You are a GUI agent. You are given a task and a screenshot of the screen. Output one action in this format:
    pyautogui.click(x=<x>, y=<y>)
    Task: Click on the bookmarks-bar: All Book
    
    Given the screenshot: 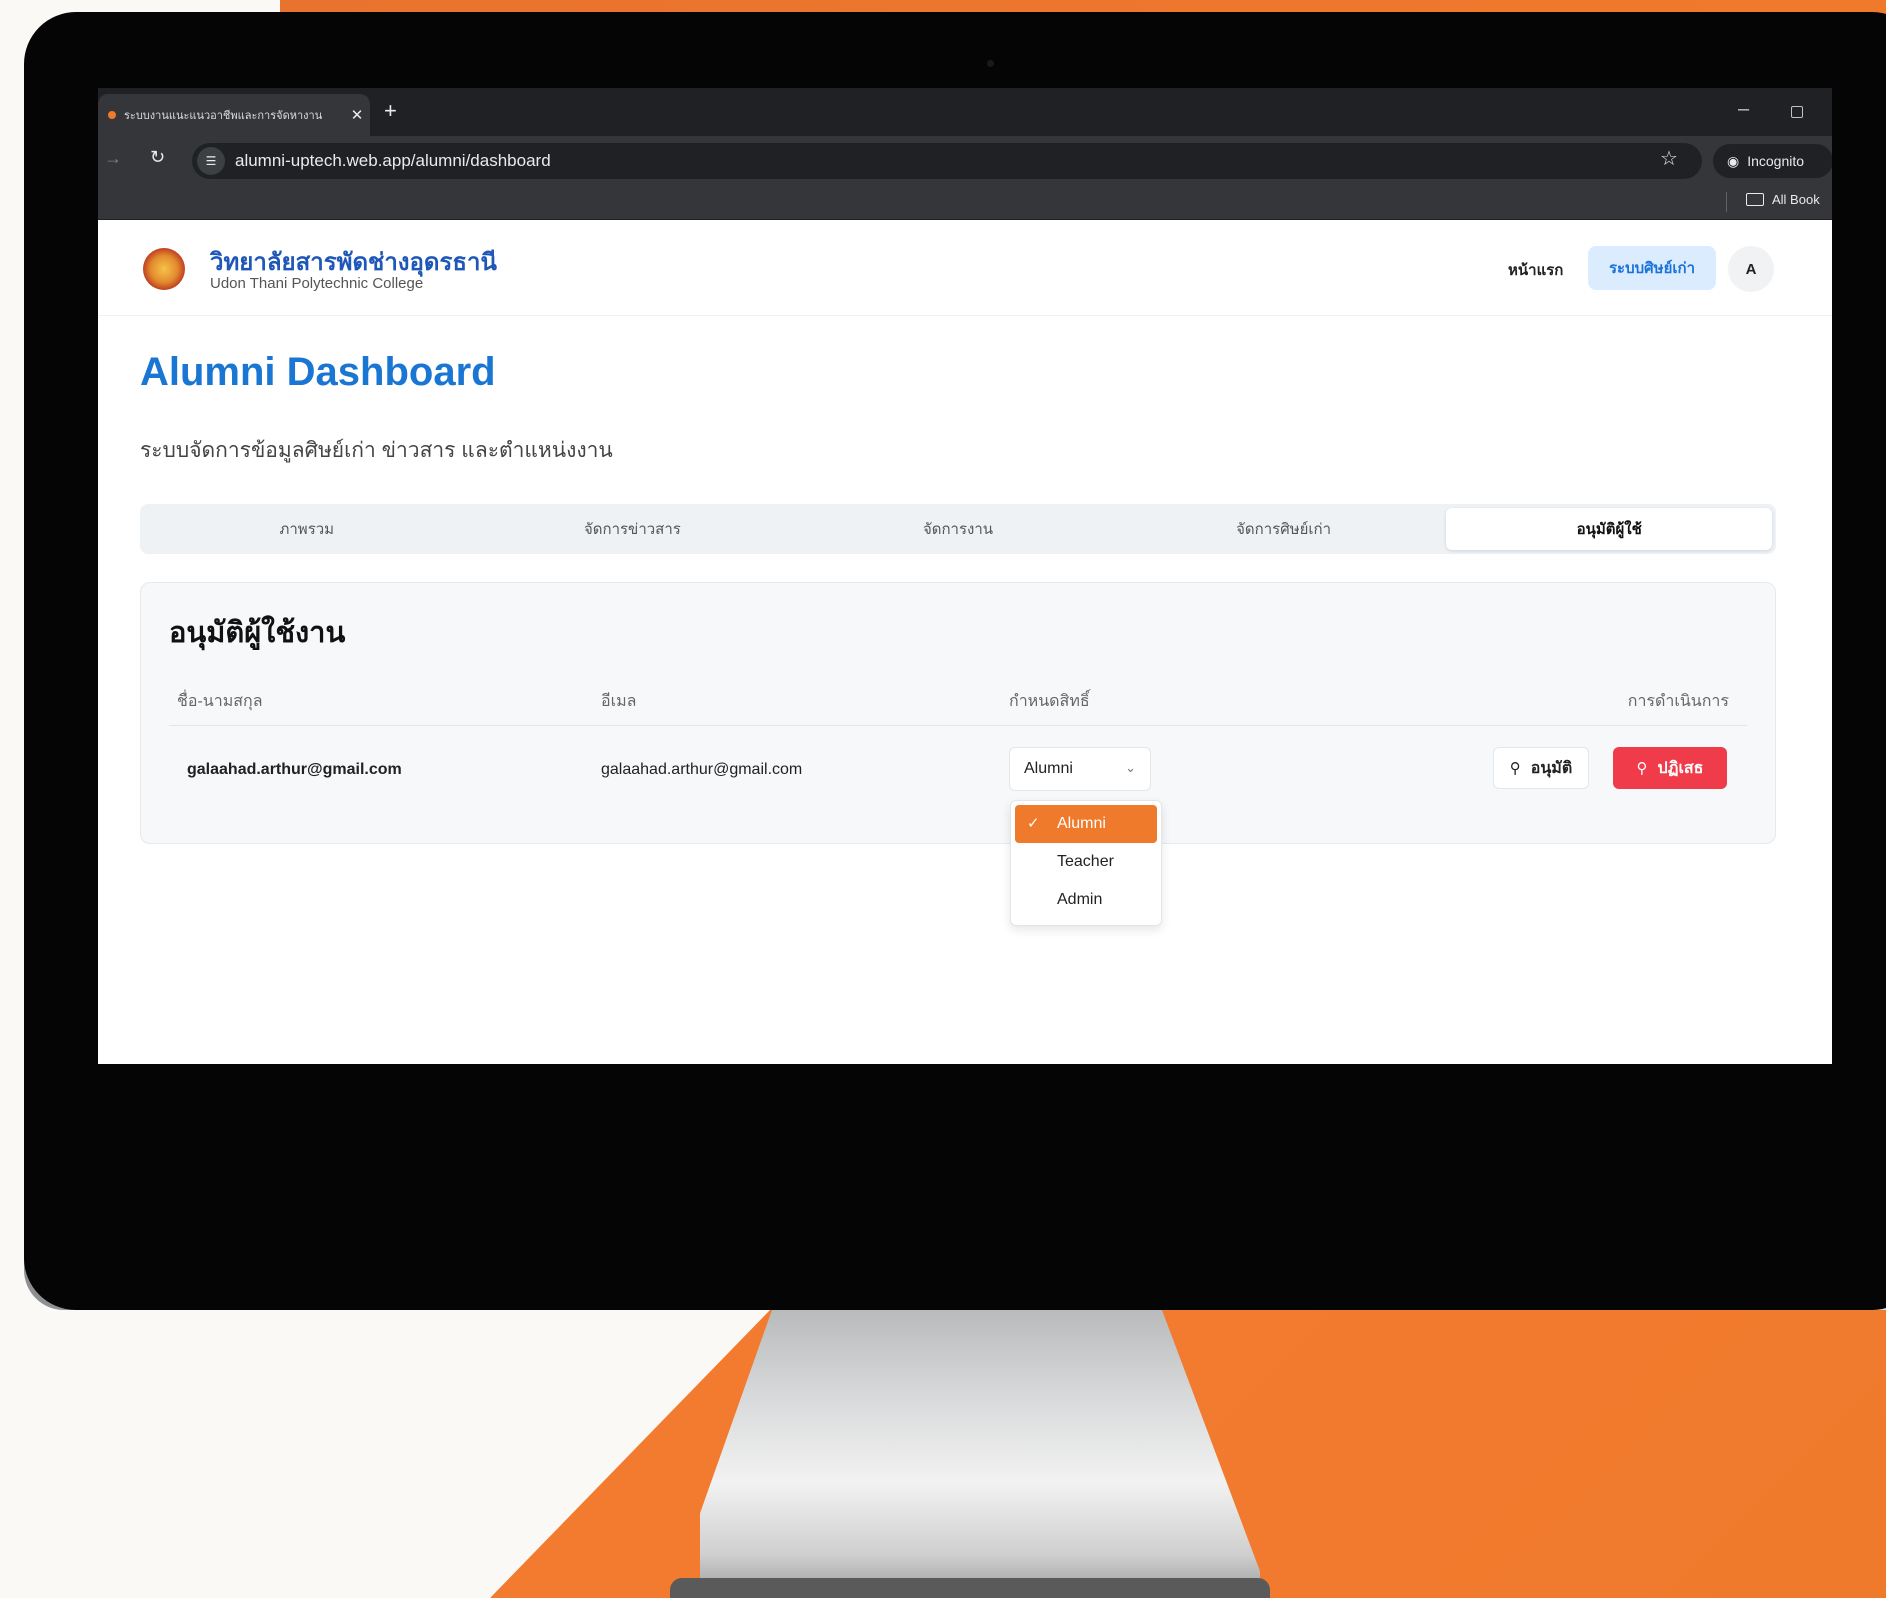 What is the action you would take?
    pyautogui.click(x=965, y=202)
    